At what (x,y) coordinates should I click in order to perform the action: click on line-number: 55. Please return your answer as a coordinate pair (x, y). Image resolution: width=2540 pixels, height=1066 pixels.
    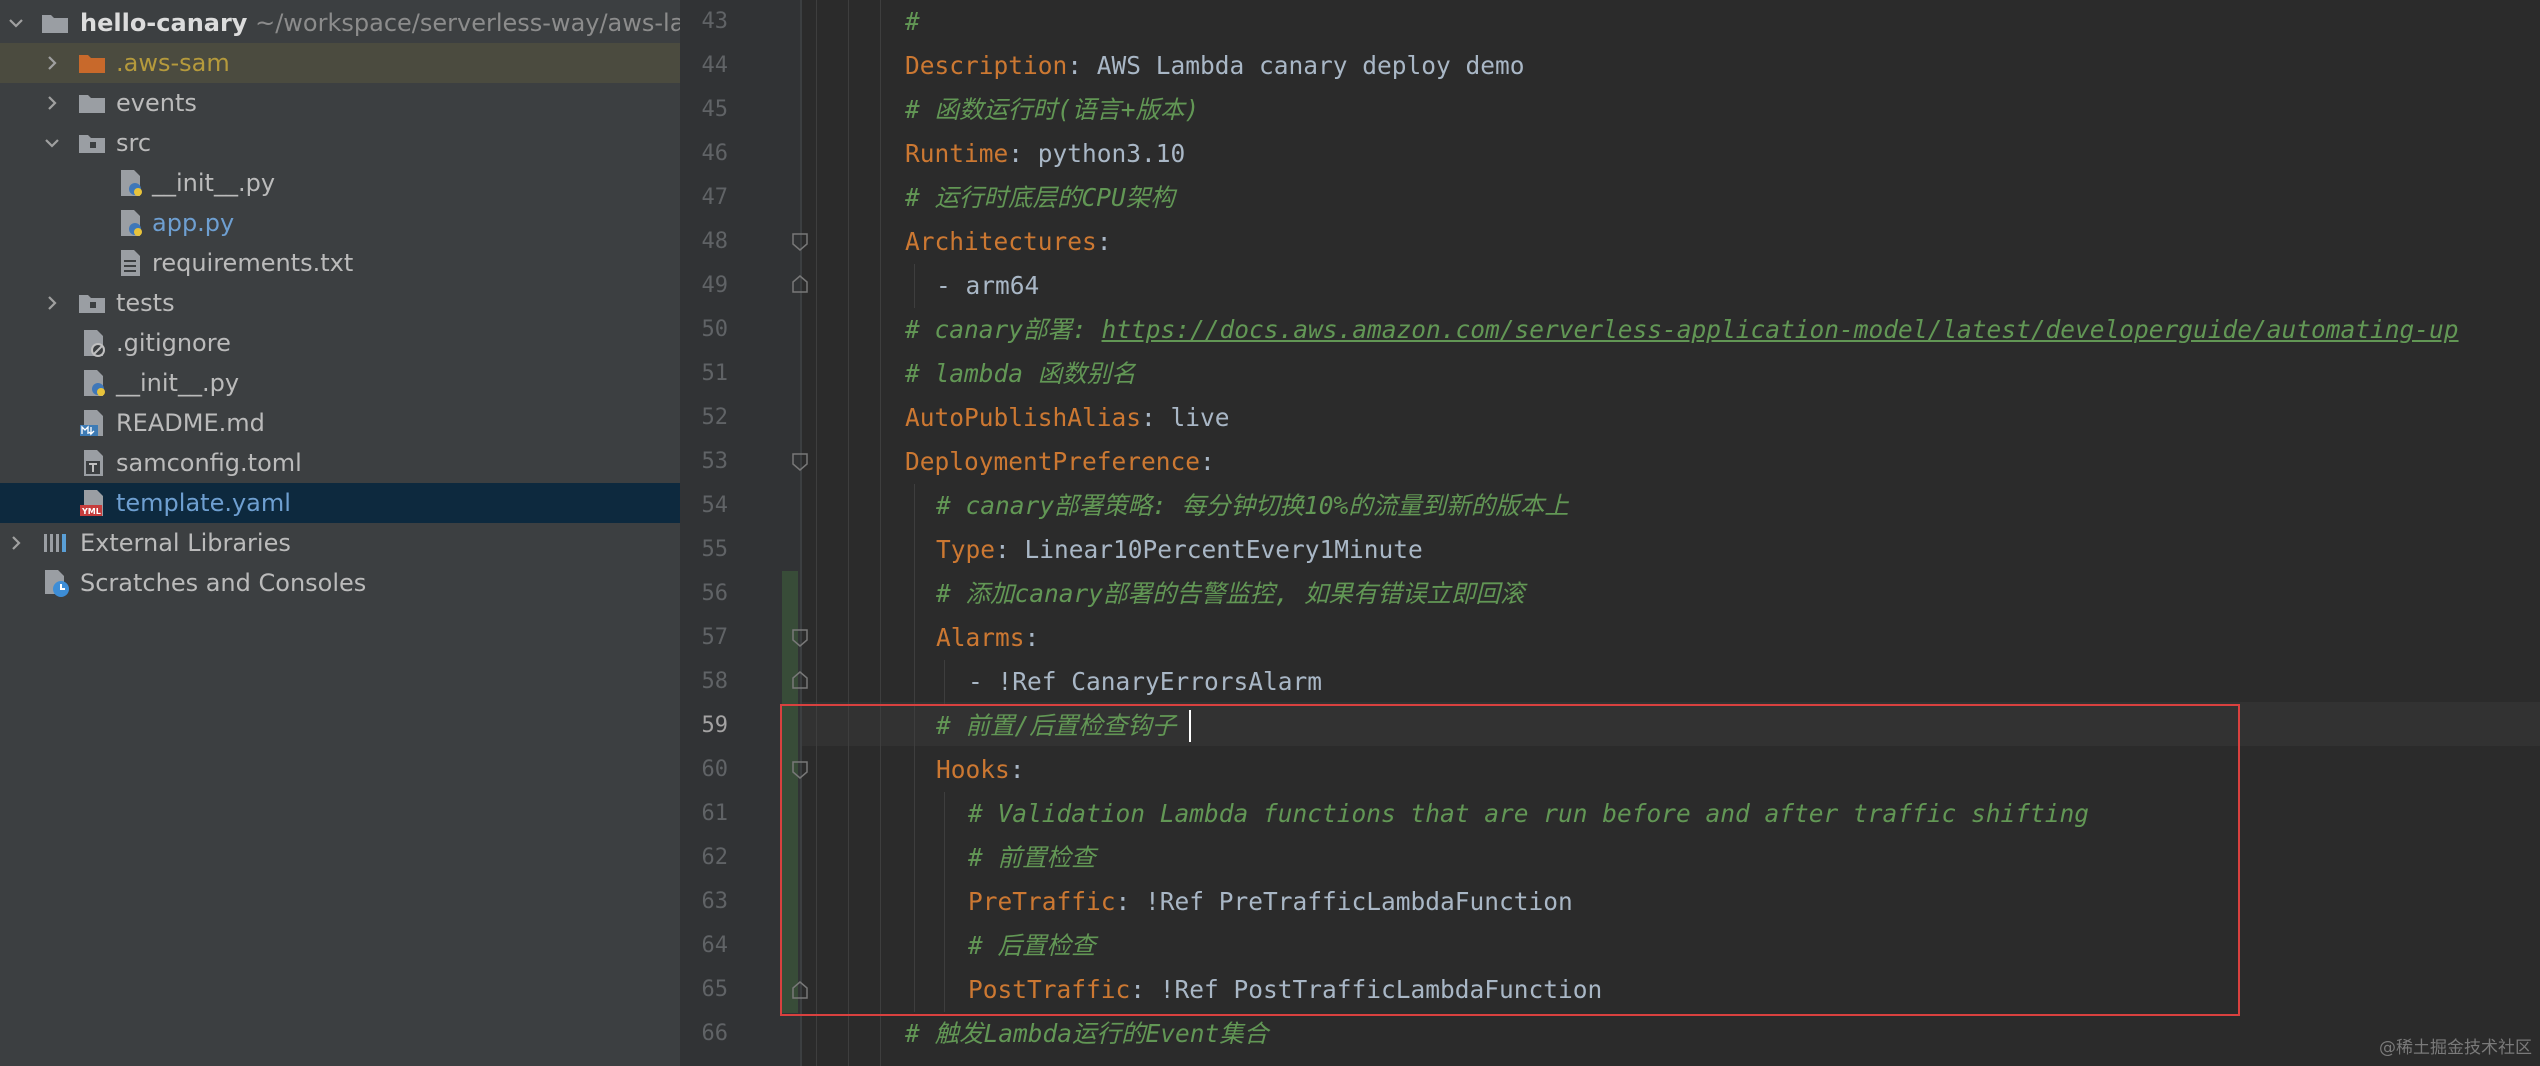
    Looking at the image, I should click on (715, 549).